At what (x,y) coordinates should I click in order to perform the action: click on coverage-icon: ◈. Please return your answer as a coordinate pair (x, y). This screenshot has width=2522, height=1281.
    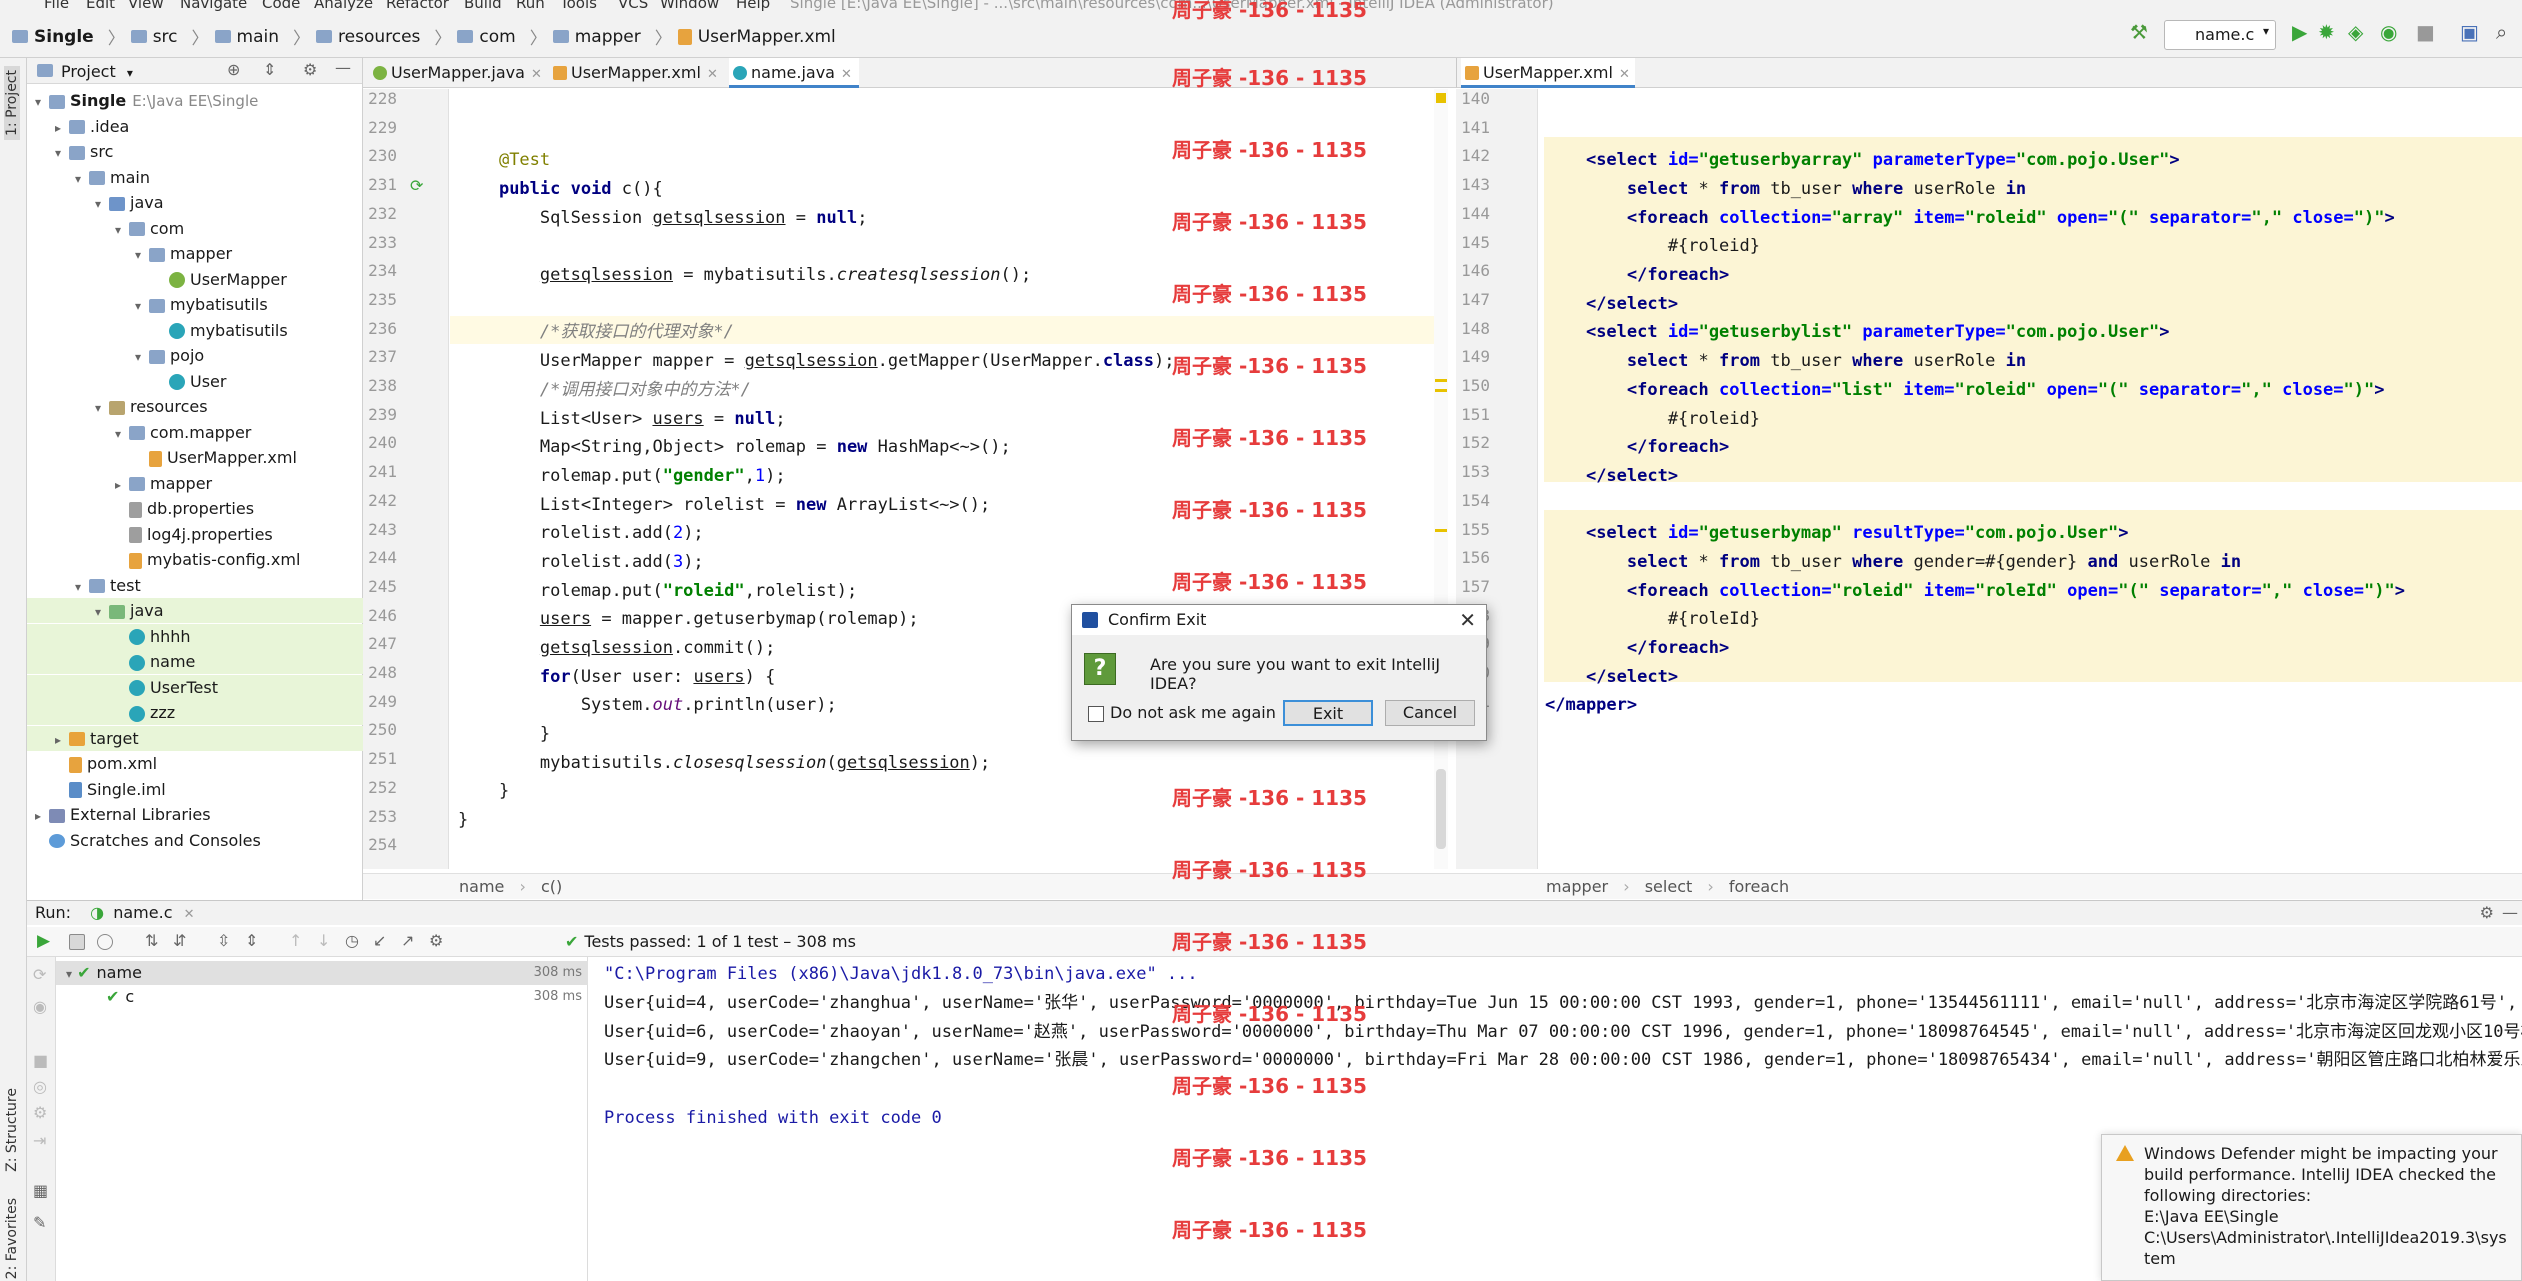
    Looking at the image, I should click on (2358, 32).